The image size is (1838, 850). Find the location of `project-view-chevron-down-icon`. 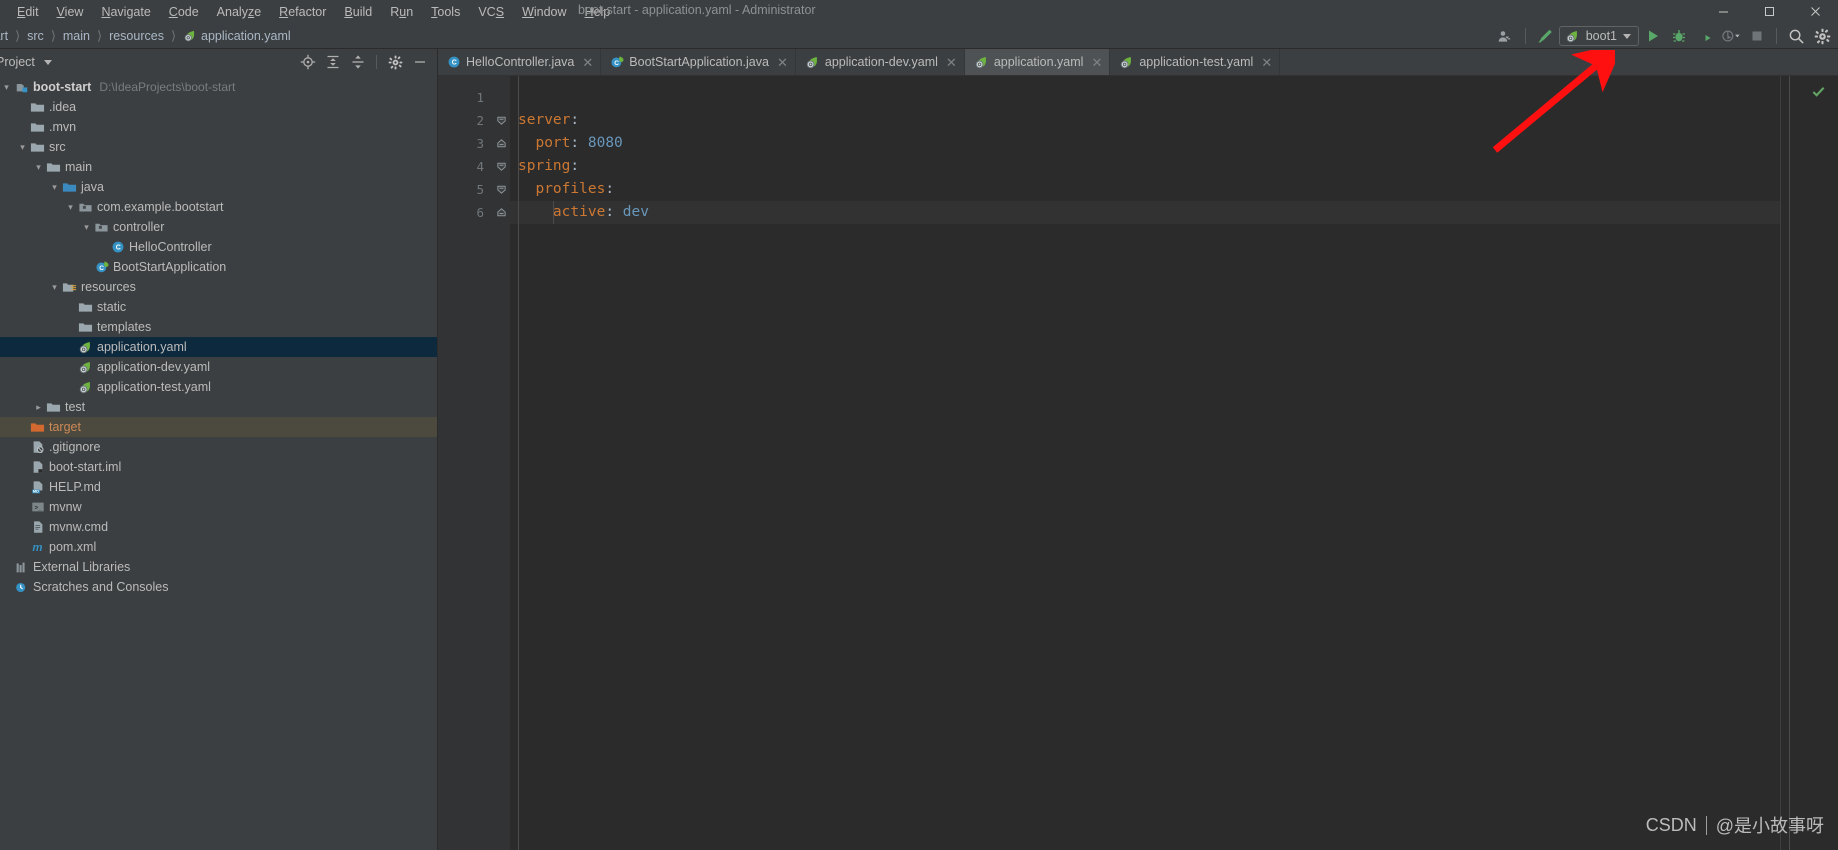

project-view-chevron-down-icon is located at coordinates (47, 62).